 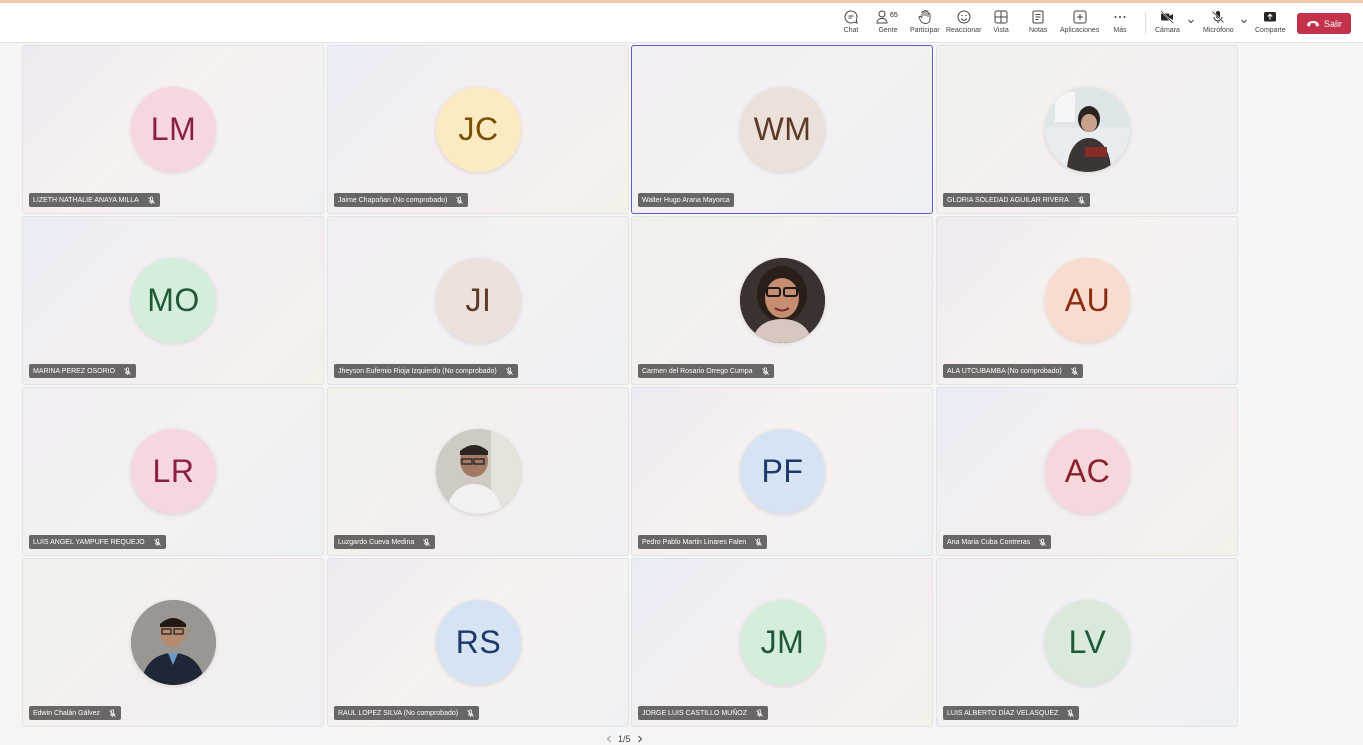 I want to click on participant-tile: GLORIA SOLEDAD AGUILAR RIVERA, so click(x=1087, y=129).